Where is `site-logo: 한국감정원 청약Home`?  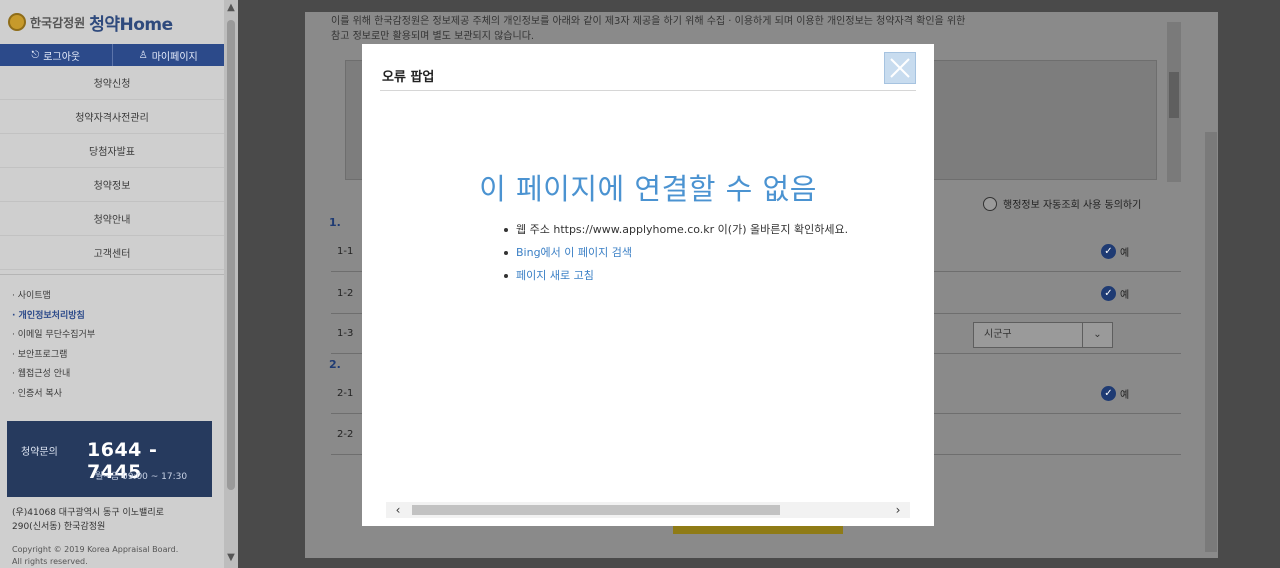 site-logo: 한국감정원 청약Home is located at coordinates (112, 22).